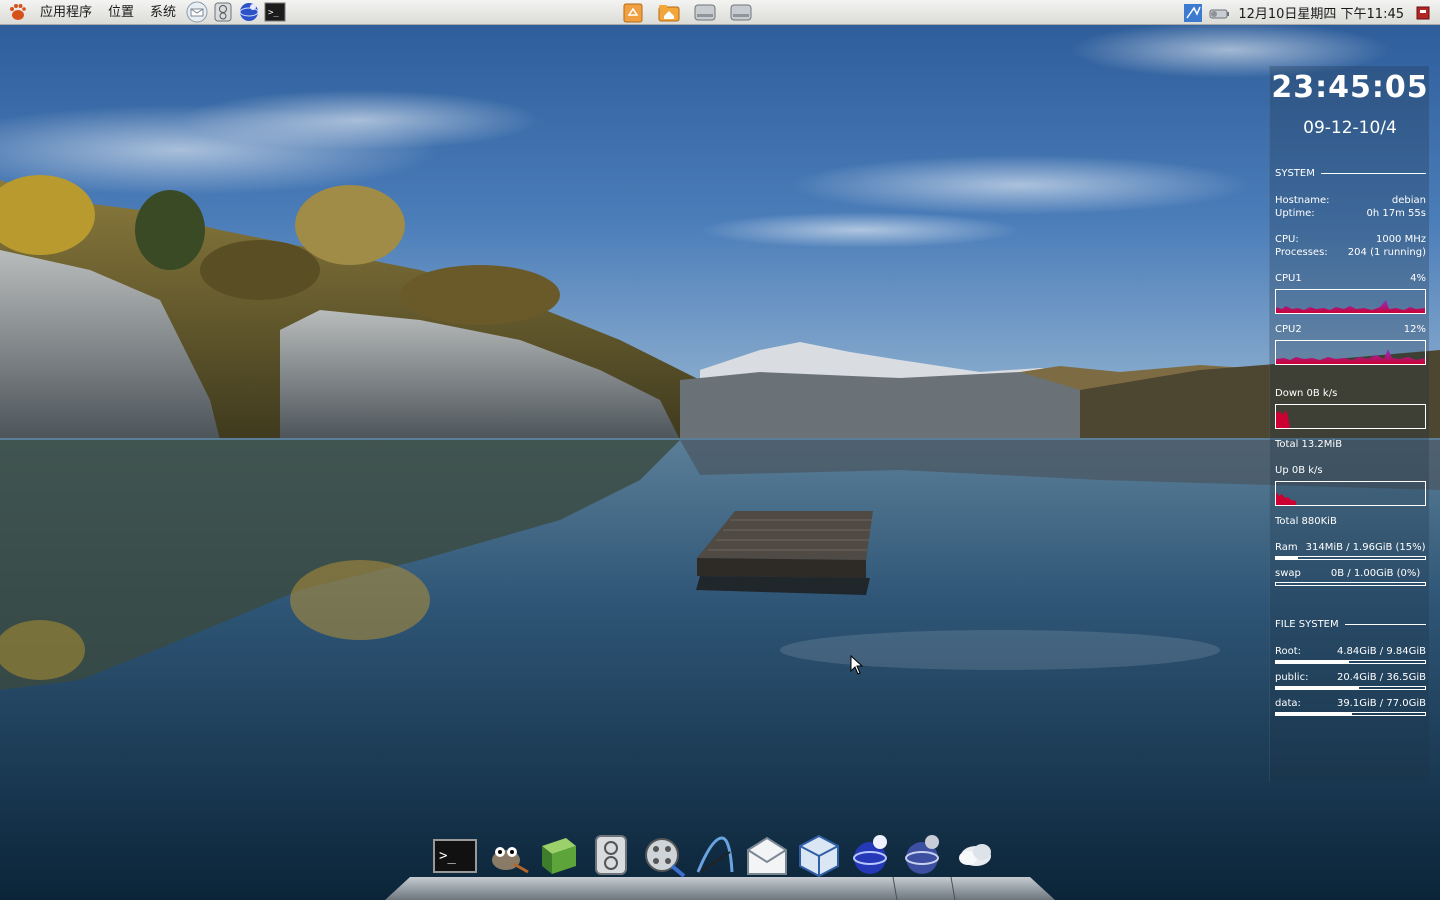  I want to click on inkscape-icon, so click(715, 855).